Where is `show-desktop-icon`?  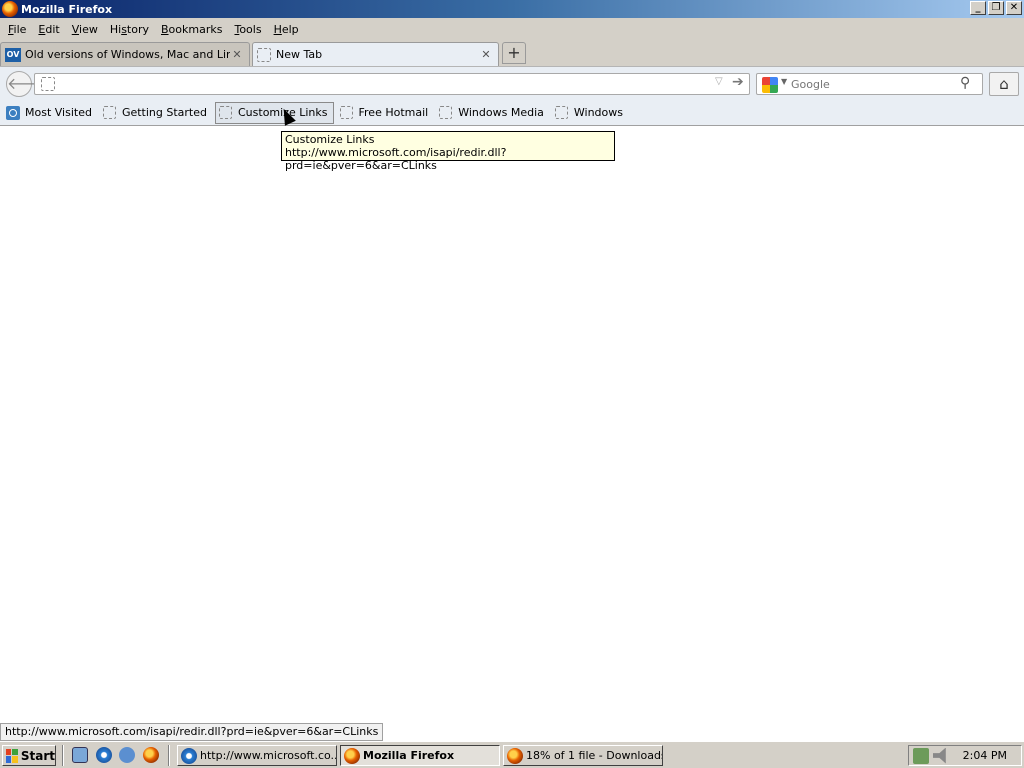 show-desktop-icon is located at coordinates (80, 755).